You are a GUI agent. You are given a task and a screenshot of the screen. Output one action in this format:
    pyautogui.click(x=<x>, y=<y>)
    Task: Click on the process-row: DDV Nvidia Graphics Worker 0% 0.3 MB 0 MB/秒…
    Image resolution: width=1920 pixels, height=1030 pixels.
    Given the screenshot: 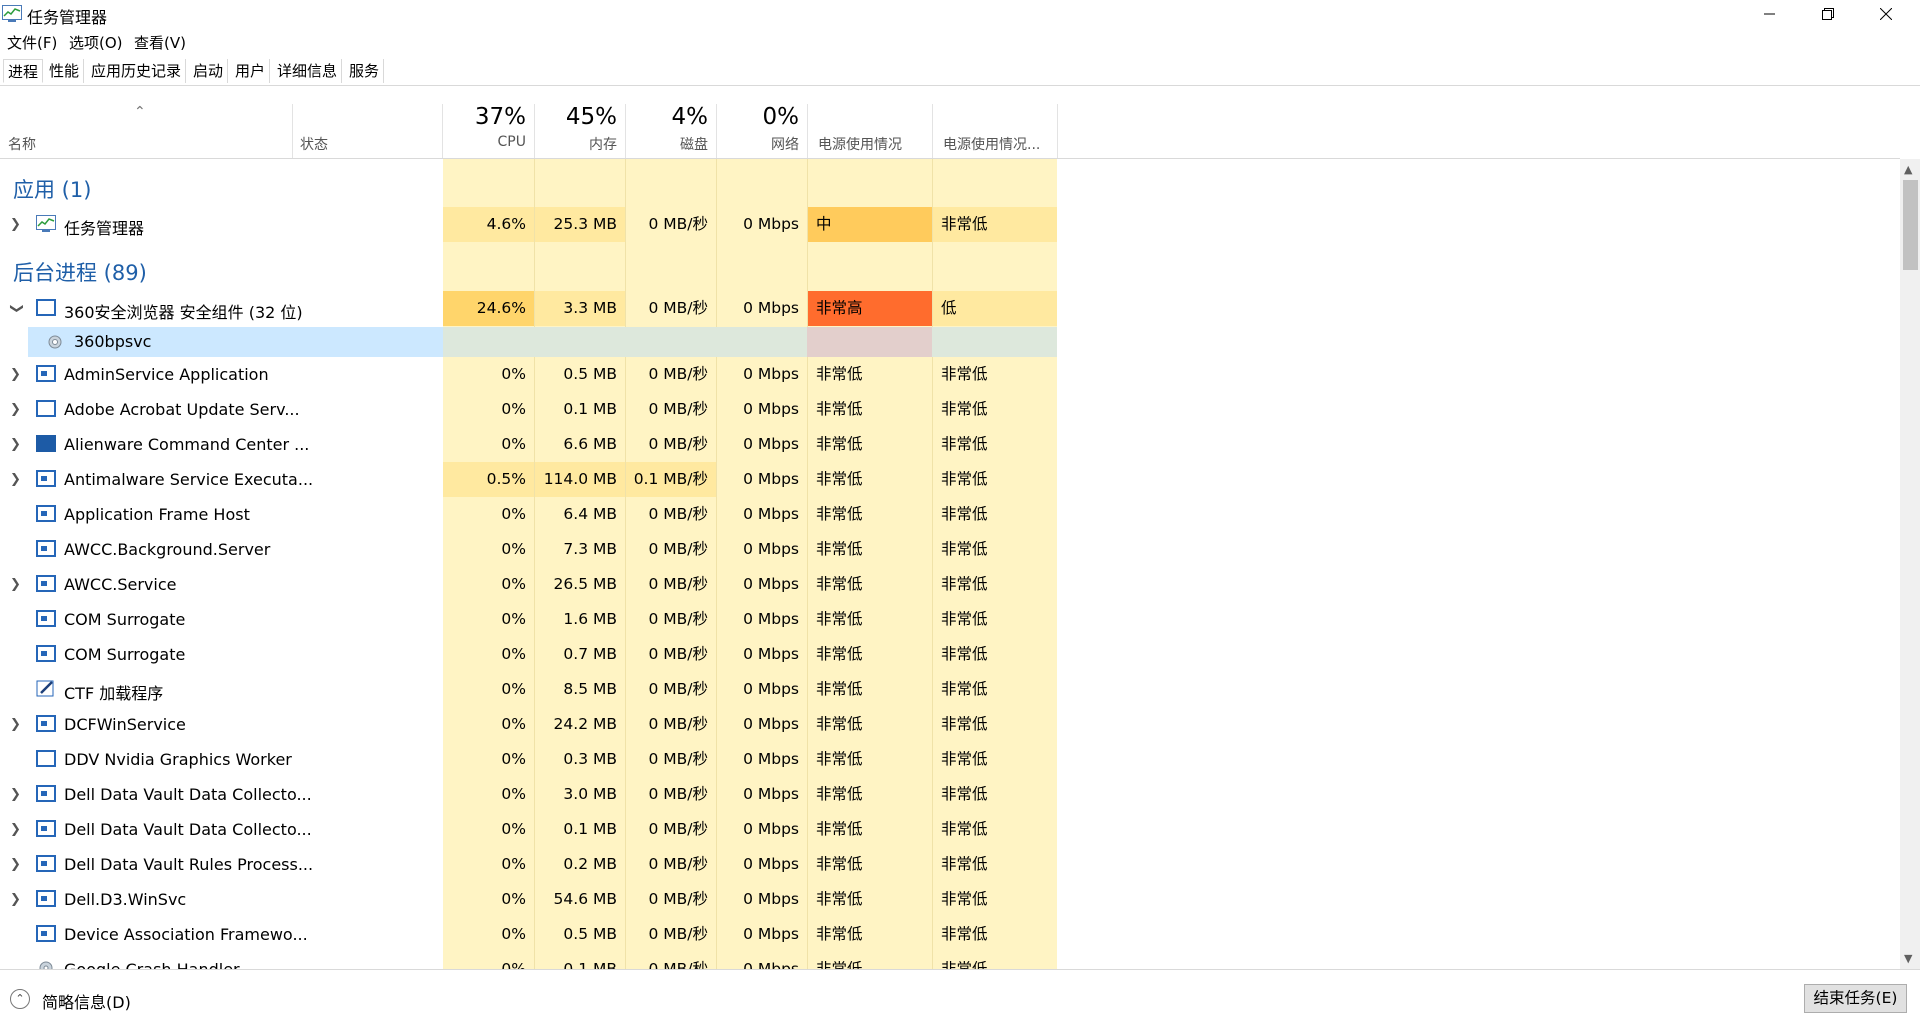 What is the action you would take?
    pyautogui.click(x=528, y=759)
    